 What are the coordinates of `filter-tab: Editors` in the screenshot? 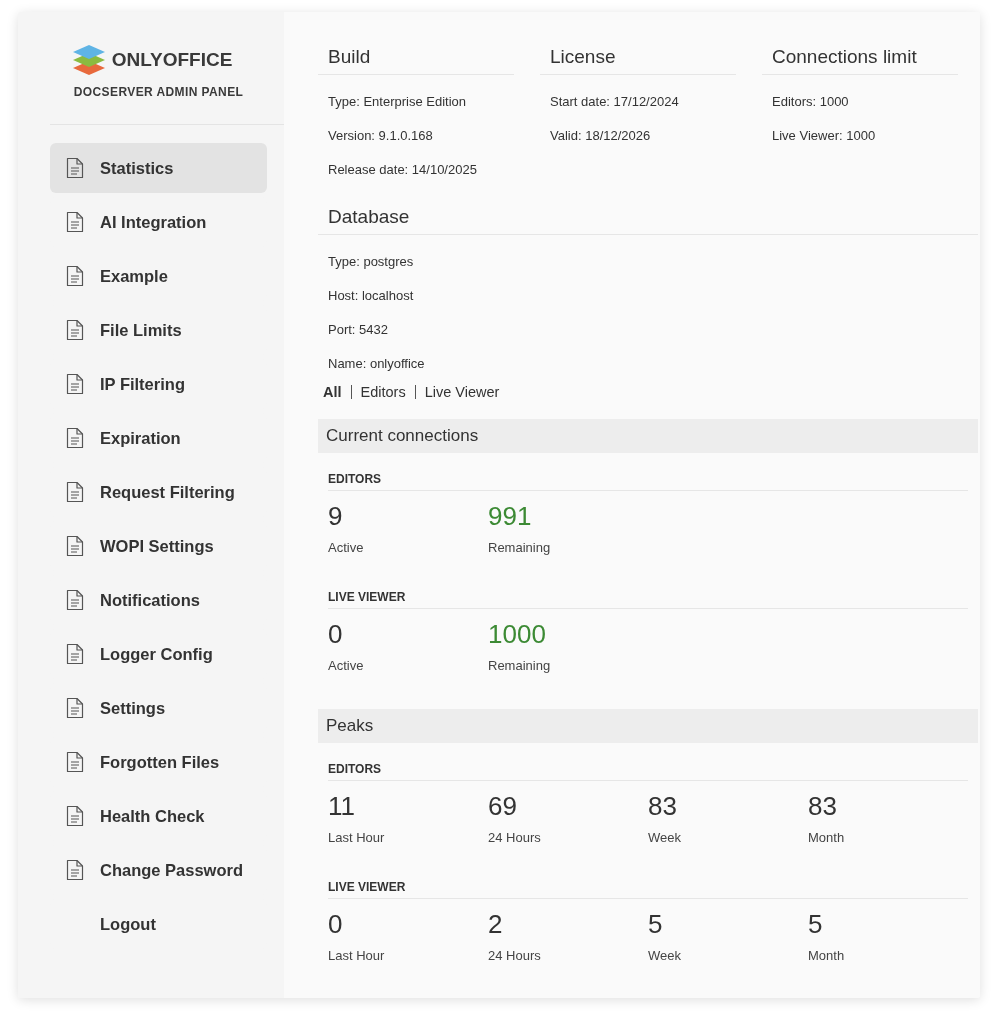 It's located at (383, 392).